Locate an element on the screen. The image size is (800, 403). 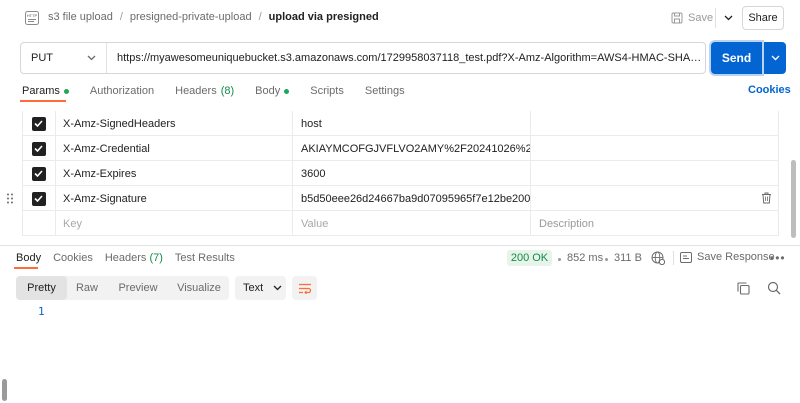
table-row-new: Key Value Description is located at coordinates (400, 223).